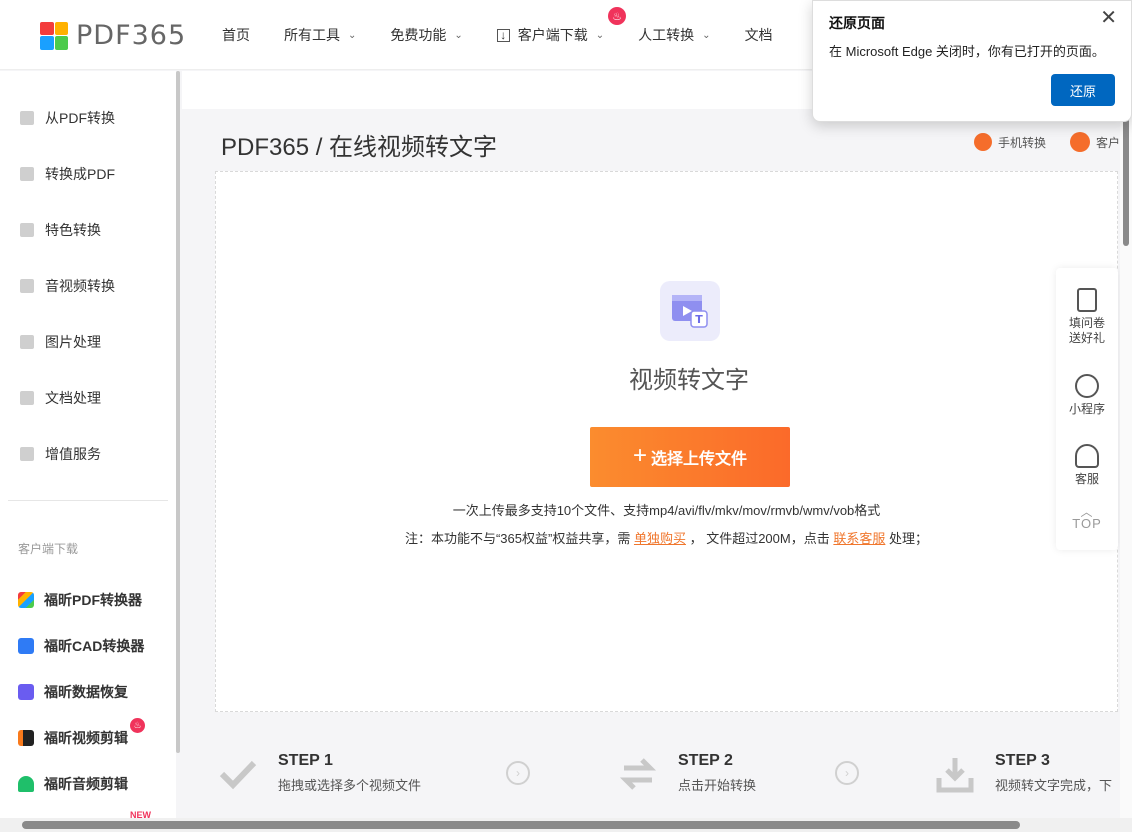 This screenshot has width=1132, height=832. I want to click on close-icon: ✕, so click(1108, 17).